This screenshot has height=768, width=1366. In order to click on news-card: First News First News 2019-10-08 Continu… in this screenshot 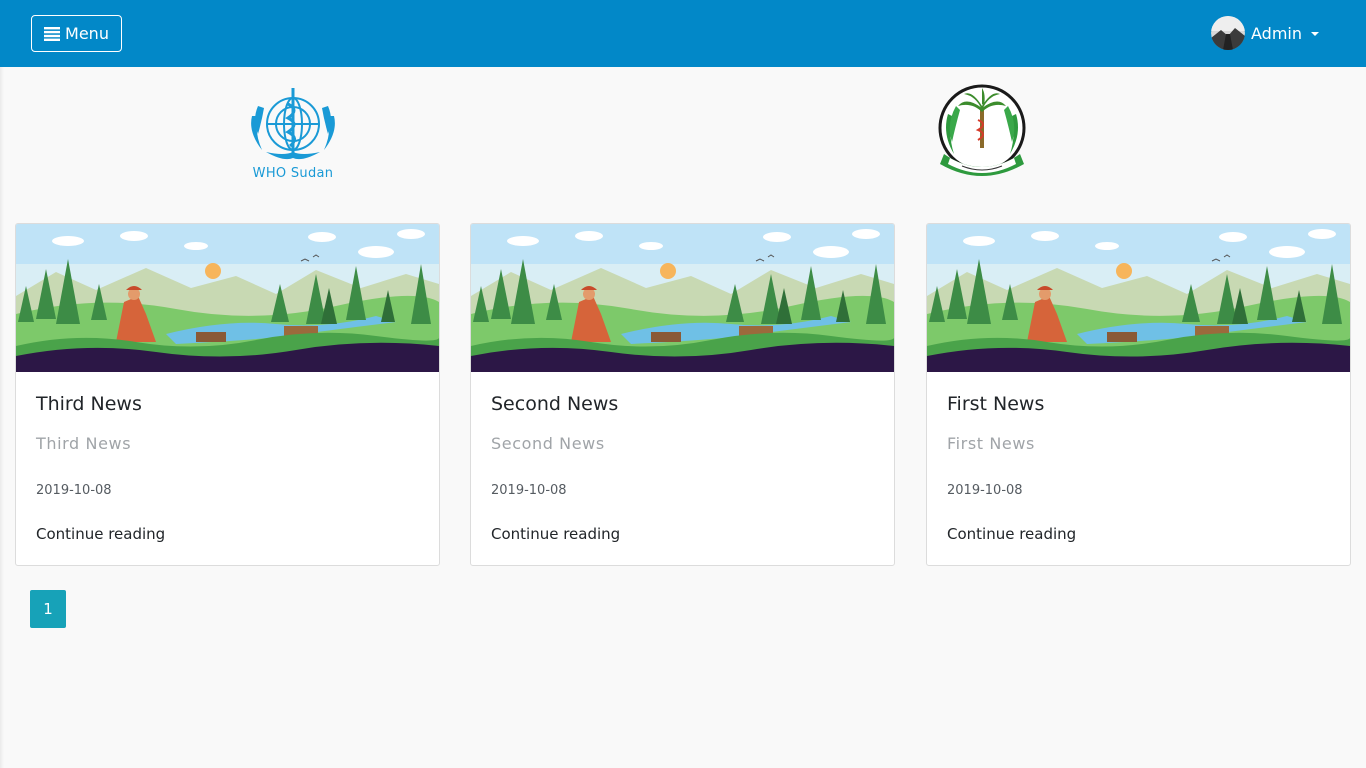, I will do `click(1138, 394)`.